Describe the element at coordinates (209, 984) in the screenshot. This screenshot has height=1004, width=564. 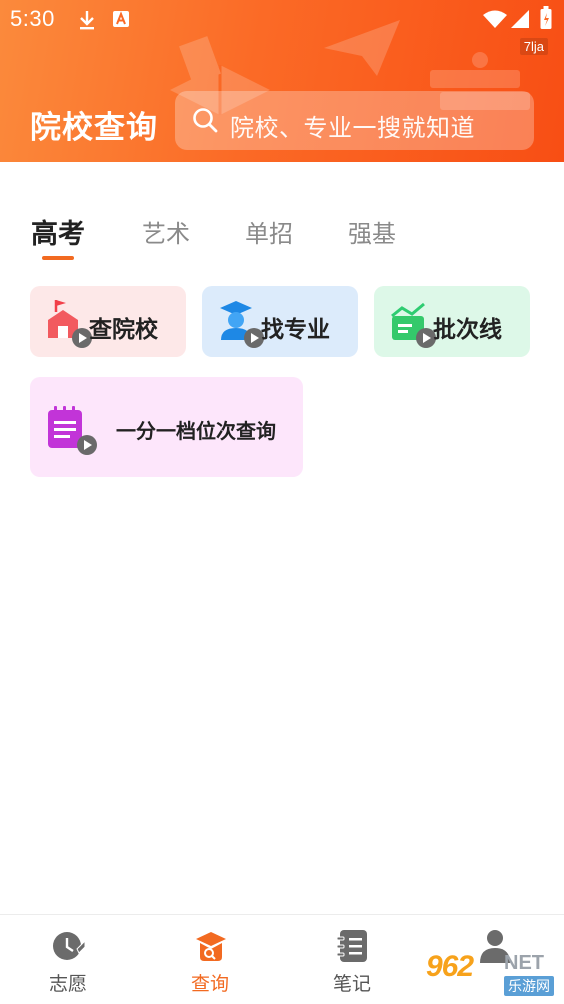
I see `nav-query-label: 查询` at that location.